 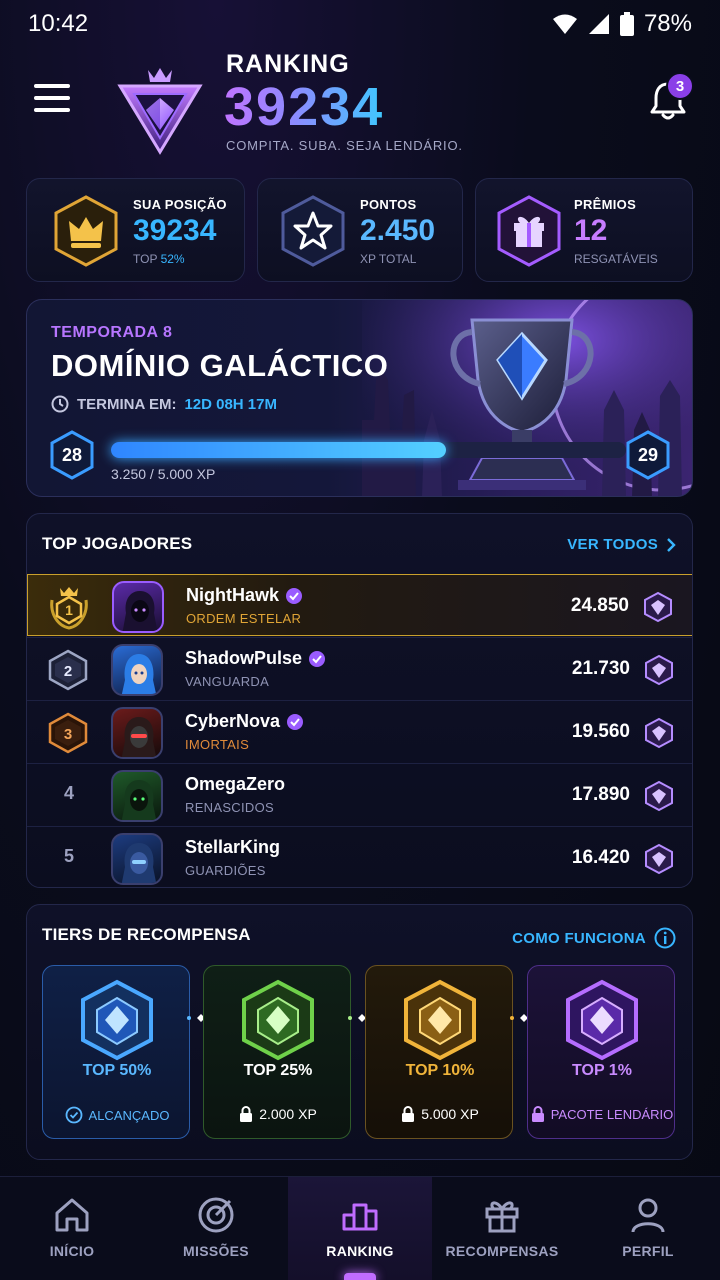 I want to click on view-all-link: VER TODOS, so click(x=621, y=544).